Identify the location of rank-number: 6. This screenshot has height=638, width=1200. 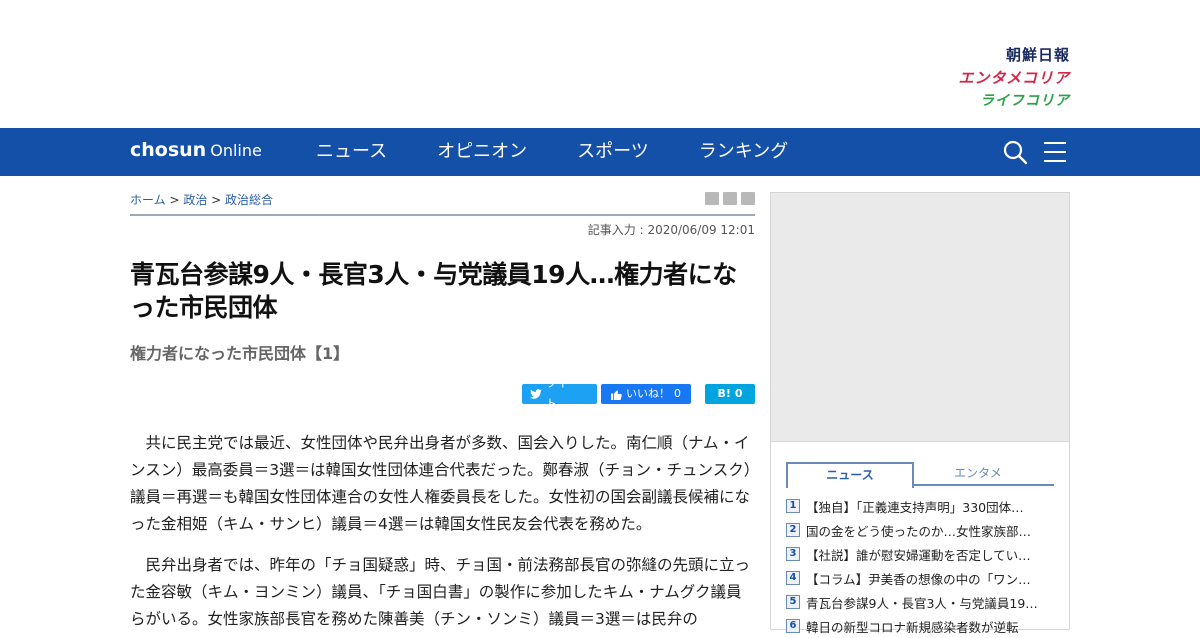
(793, 626).